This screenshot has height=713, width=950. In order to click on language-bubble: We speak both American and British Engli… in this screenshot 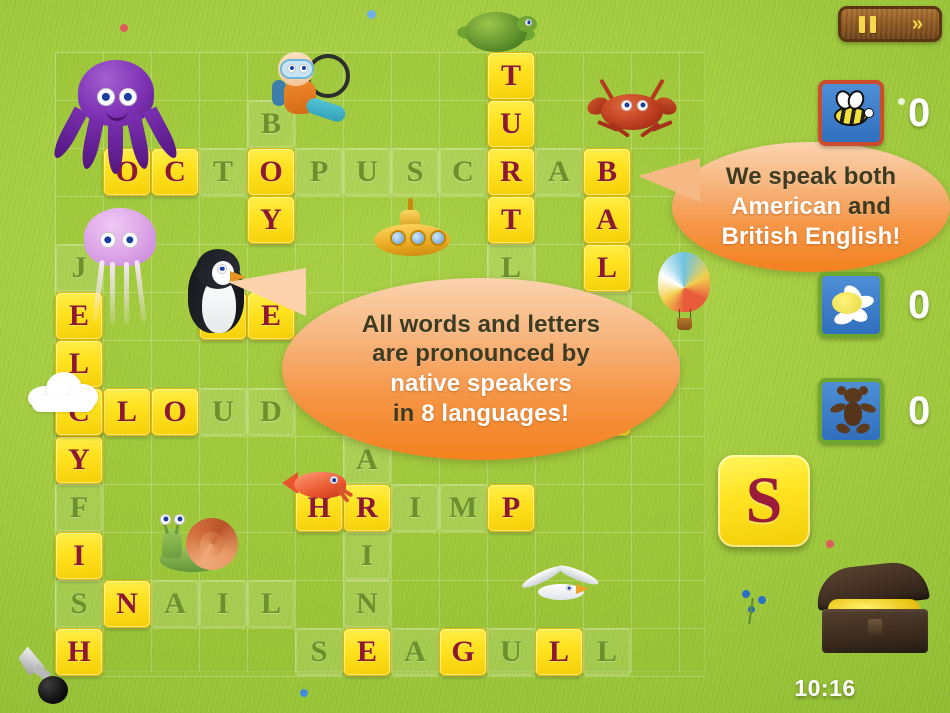, I will do `click(811, 207)`.